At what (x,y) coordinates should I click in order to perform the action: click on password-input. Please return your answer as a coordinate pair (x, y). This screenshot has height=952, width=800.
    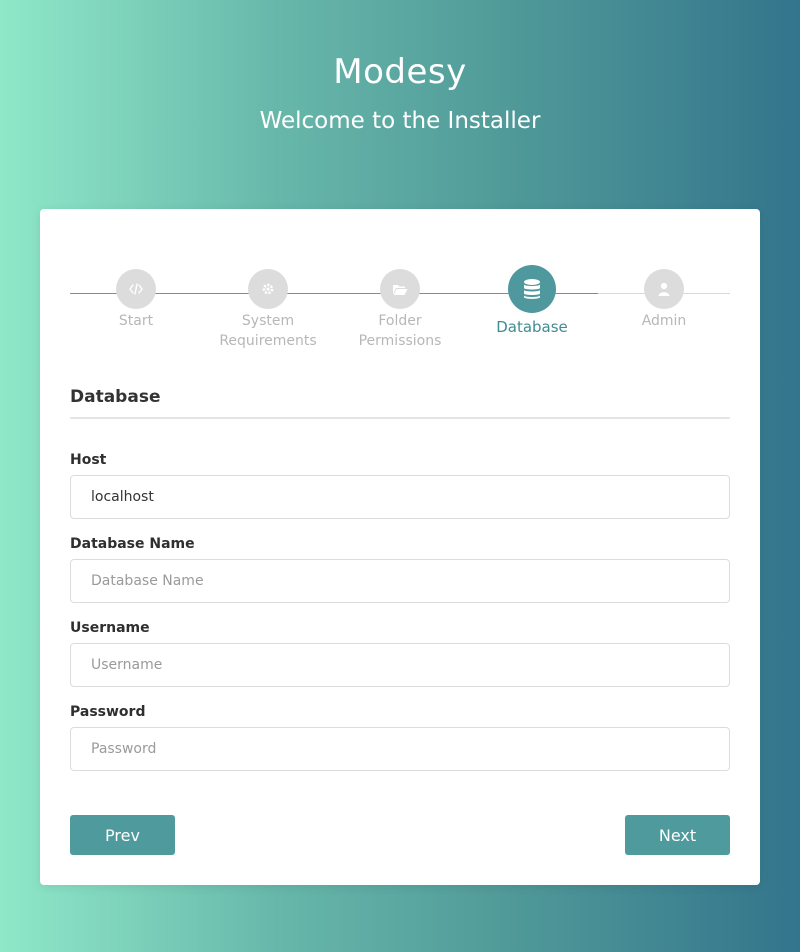
    Looking at the image, I should click on (400, 749).